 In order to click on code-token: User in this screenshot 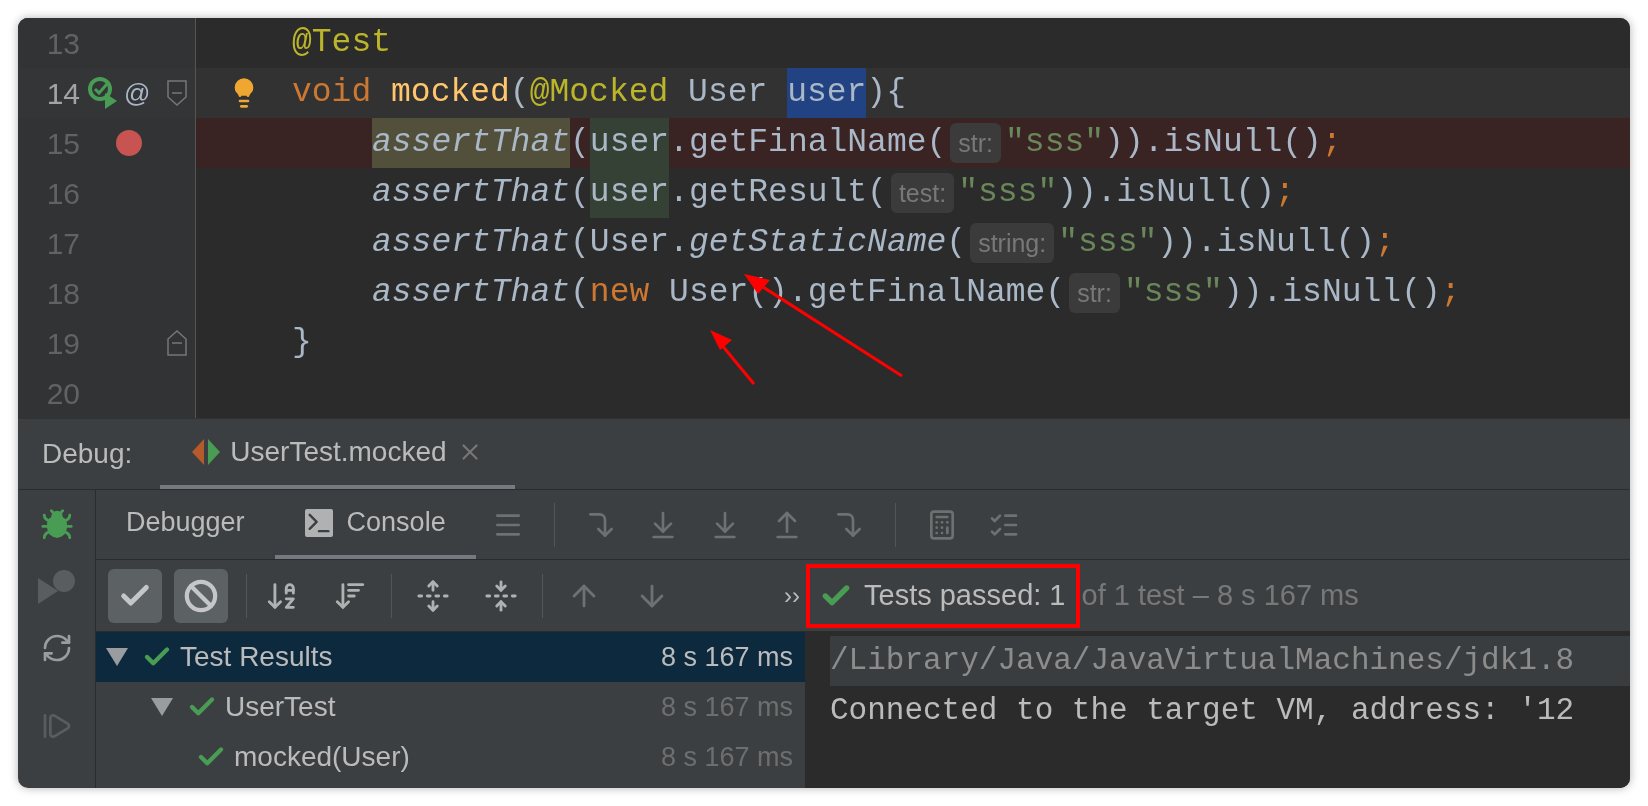, I will do `click(728, 93)`.